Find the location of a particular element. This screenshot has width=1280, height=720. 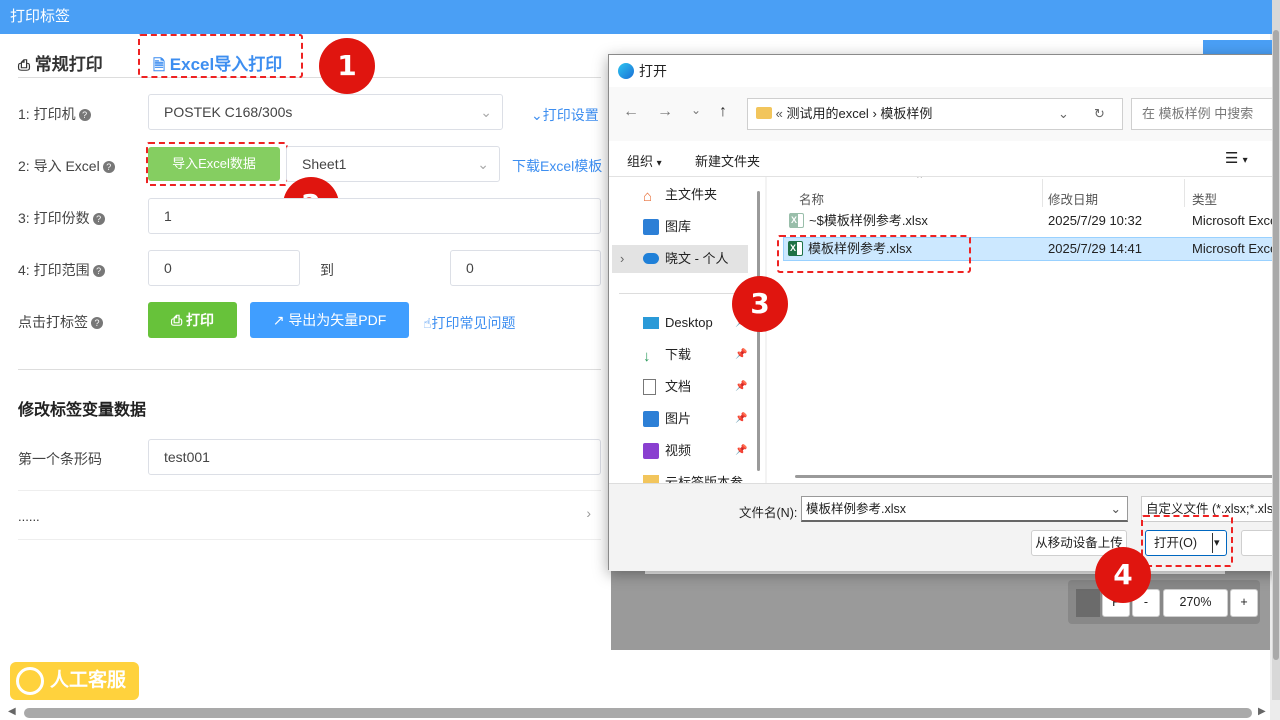

nav-downloads: ↓ 下载 📌 is located at coordinates (683, 355).